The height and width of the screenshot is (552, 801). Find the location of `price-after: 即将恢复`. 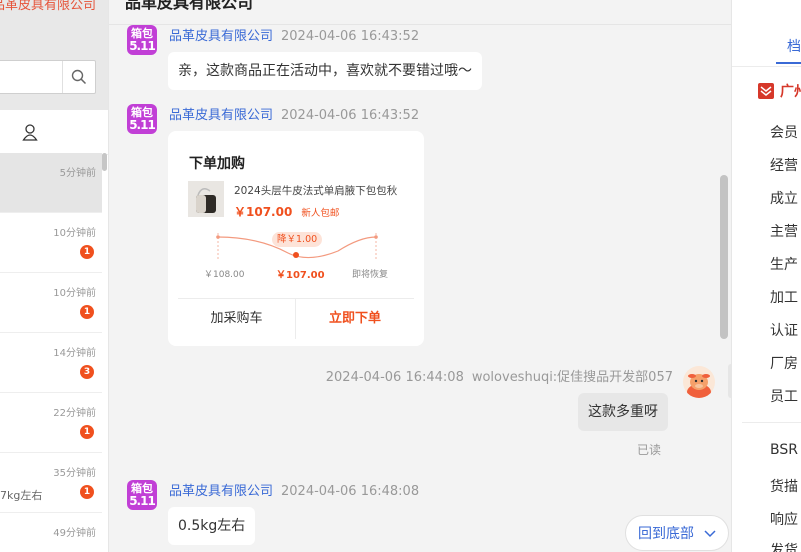

price-after: 即将恢复 is located at coordinates (370, 275).